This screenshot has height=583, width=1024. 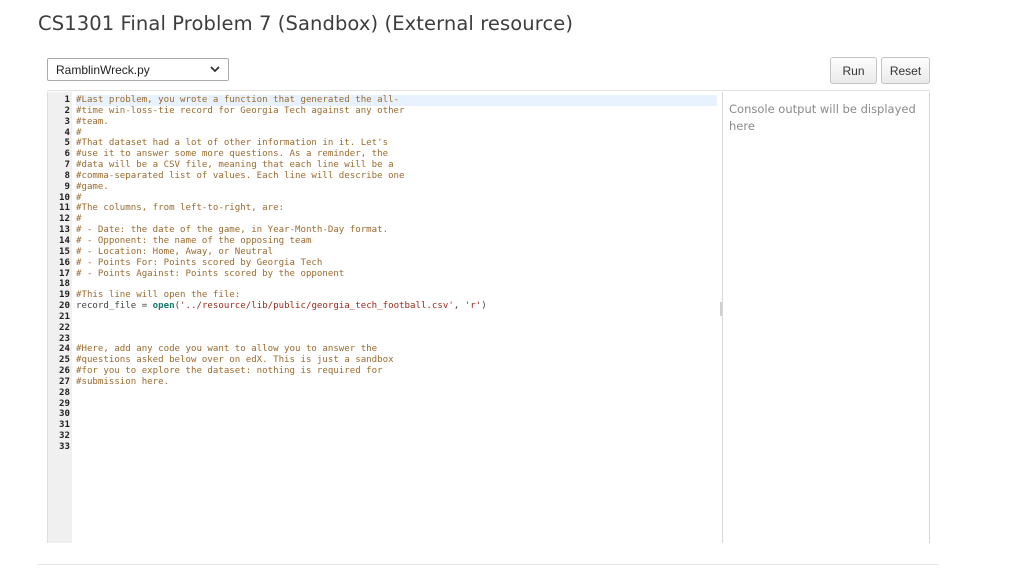 What do you see at coordinates (64, 338) in the screenshot?
I see `line-number: 23` at bounding box center [64, 338].